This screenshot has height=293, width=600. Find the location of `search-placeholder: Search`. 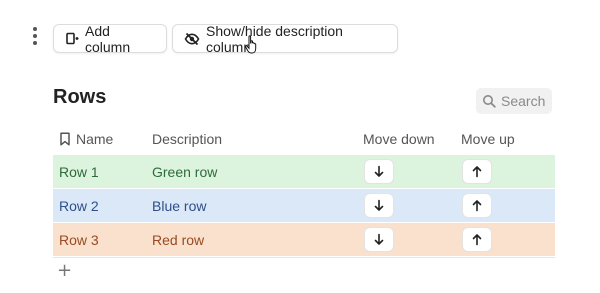

search-placeholder: Search is located at coordinates (523, 101).